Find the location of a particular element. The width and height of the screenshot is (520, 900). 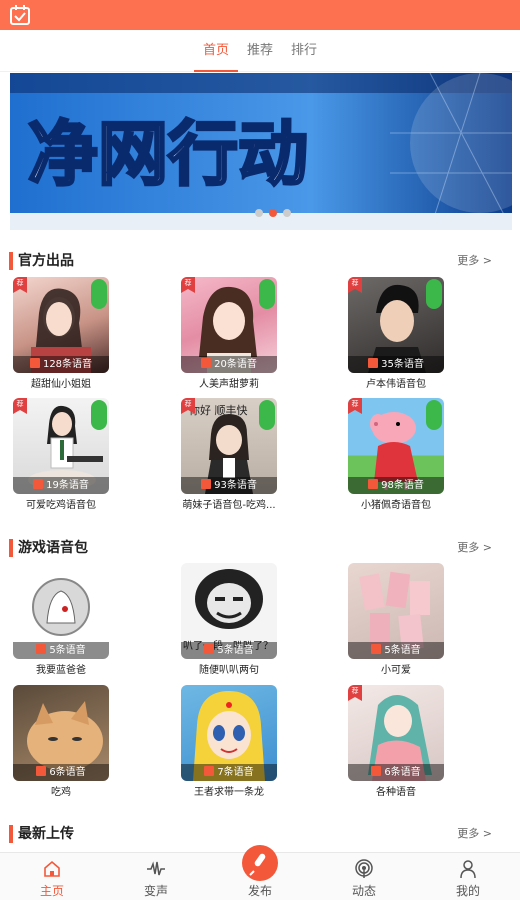

card-title: 人美声甜萝莉 is located at coordinates (229, 384).